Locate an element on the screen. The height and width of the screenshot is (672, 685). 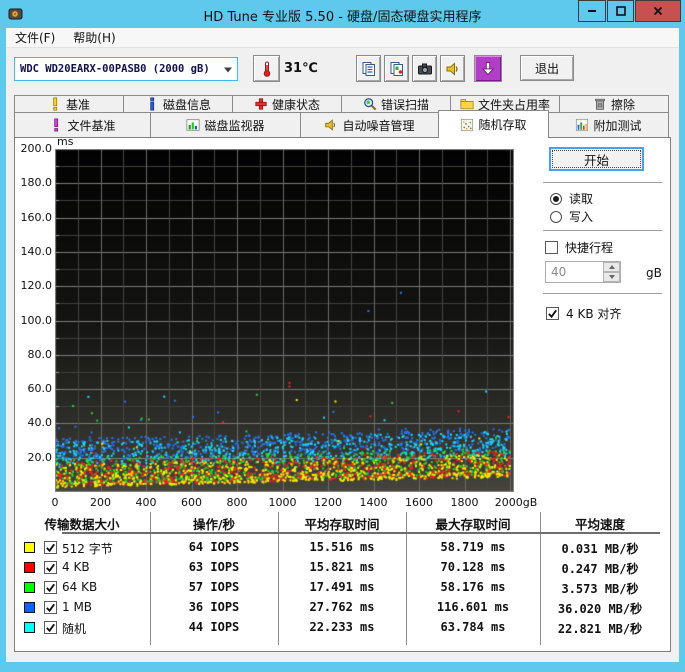
tab-1-row2: 文件基准 is located at coordinates (82, 125).